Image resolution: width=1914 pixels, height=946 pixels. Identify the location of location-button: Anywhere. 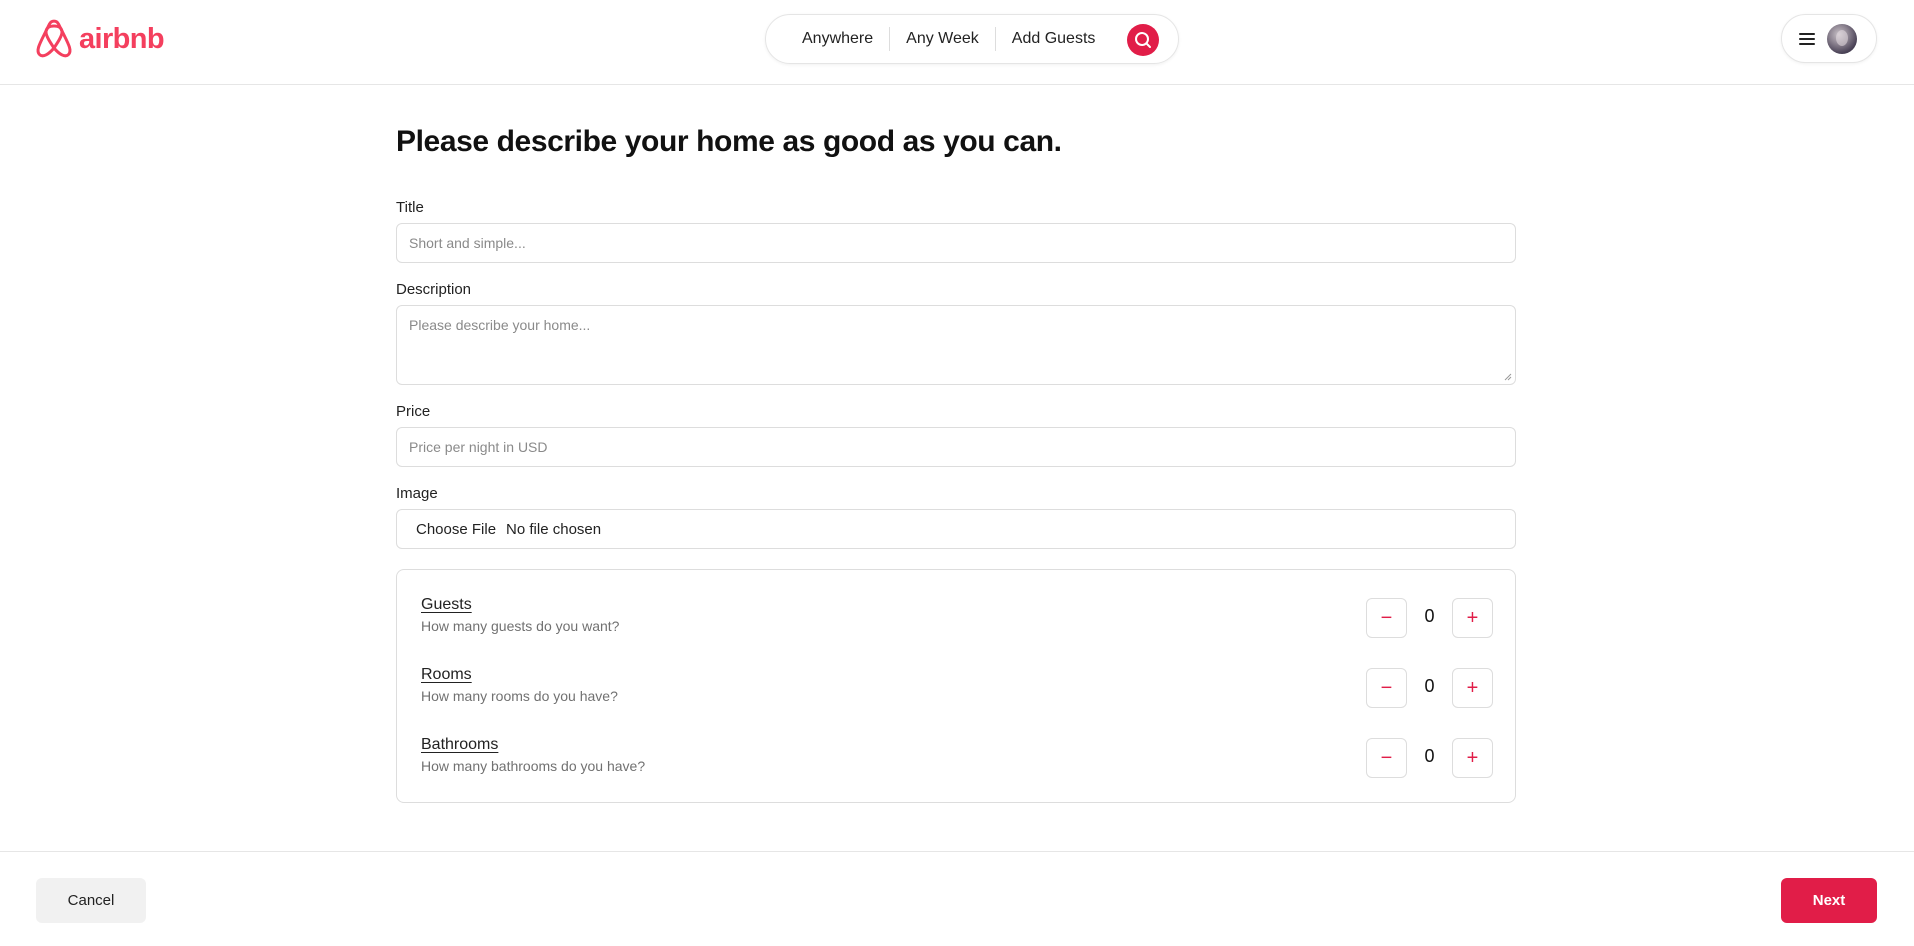
(845, 39).